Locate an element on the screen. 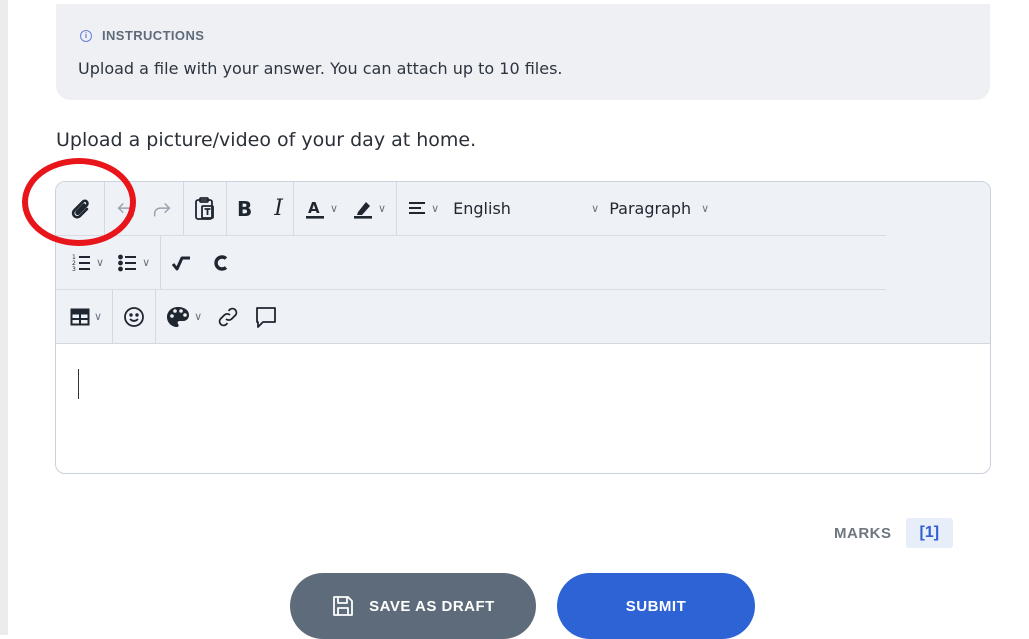  instructions-header: i INSTRUCTIONS is located at coordinates (142, 35).